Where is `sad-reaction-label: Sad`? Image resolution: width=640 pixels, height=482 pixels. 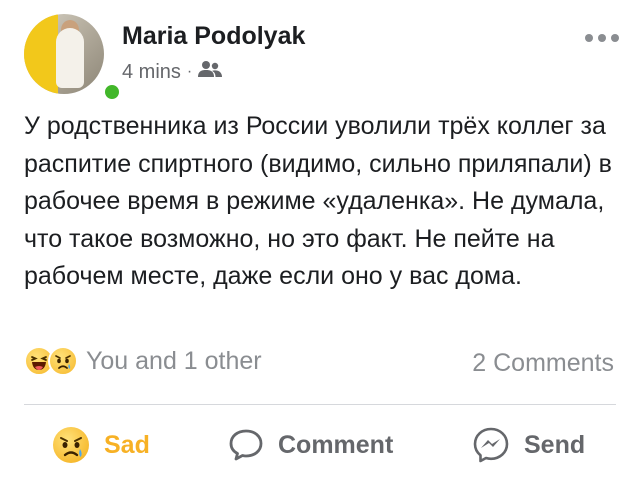
sad-reaction-label: Sad is located at coordinates (127, 444).